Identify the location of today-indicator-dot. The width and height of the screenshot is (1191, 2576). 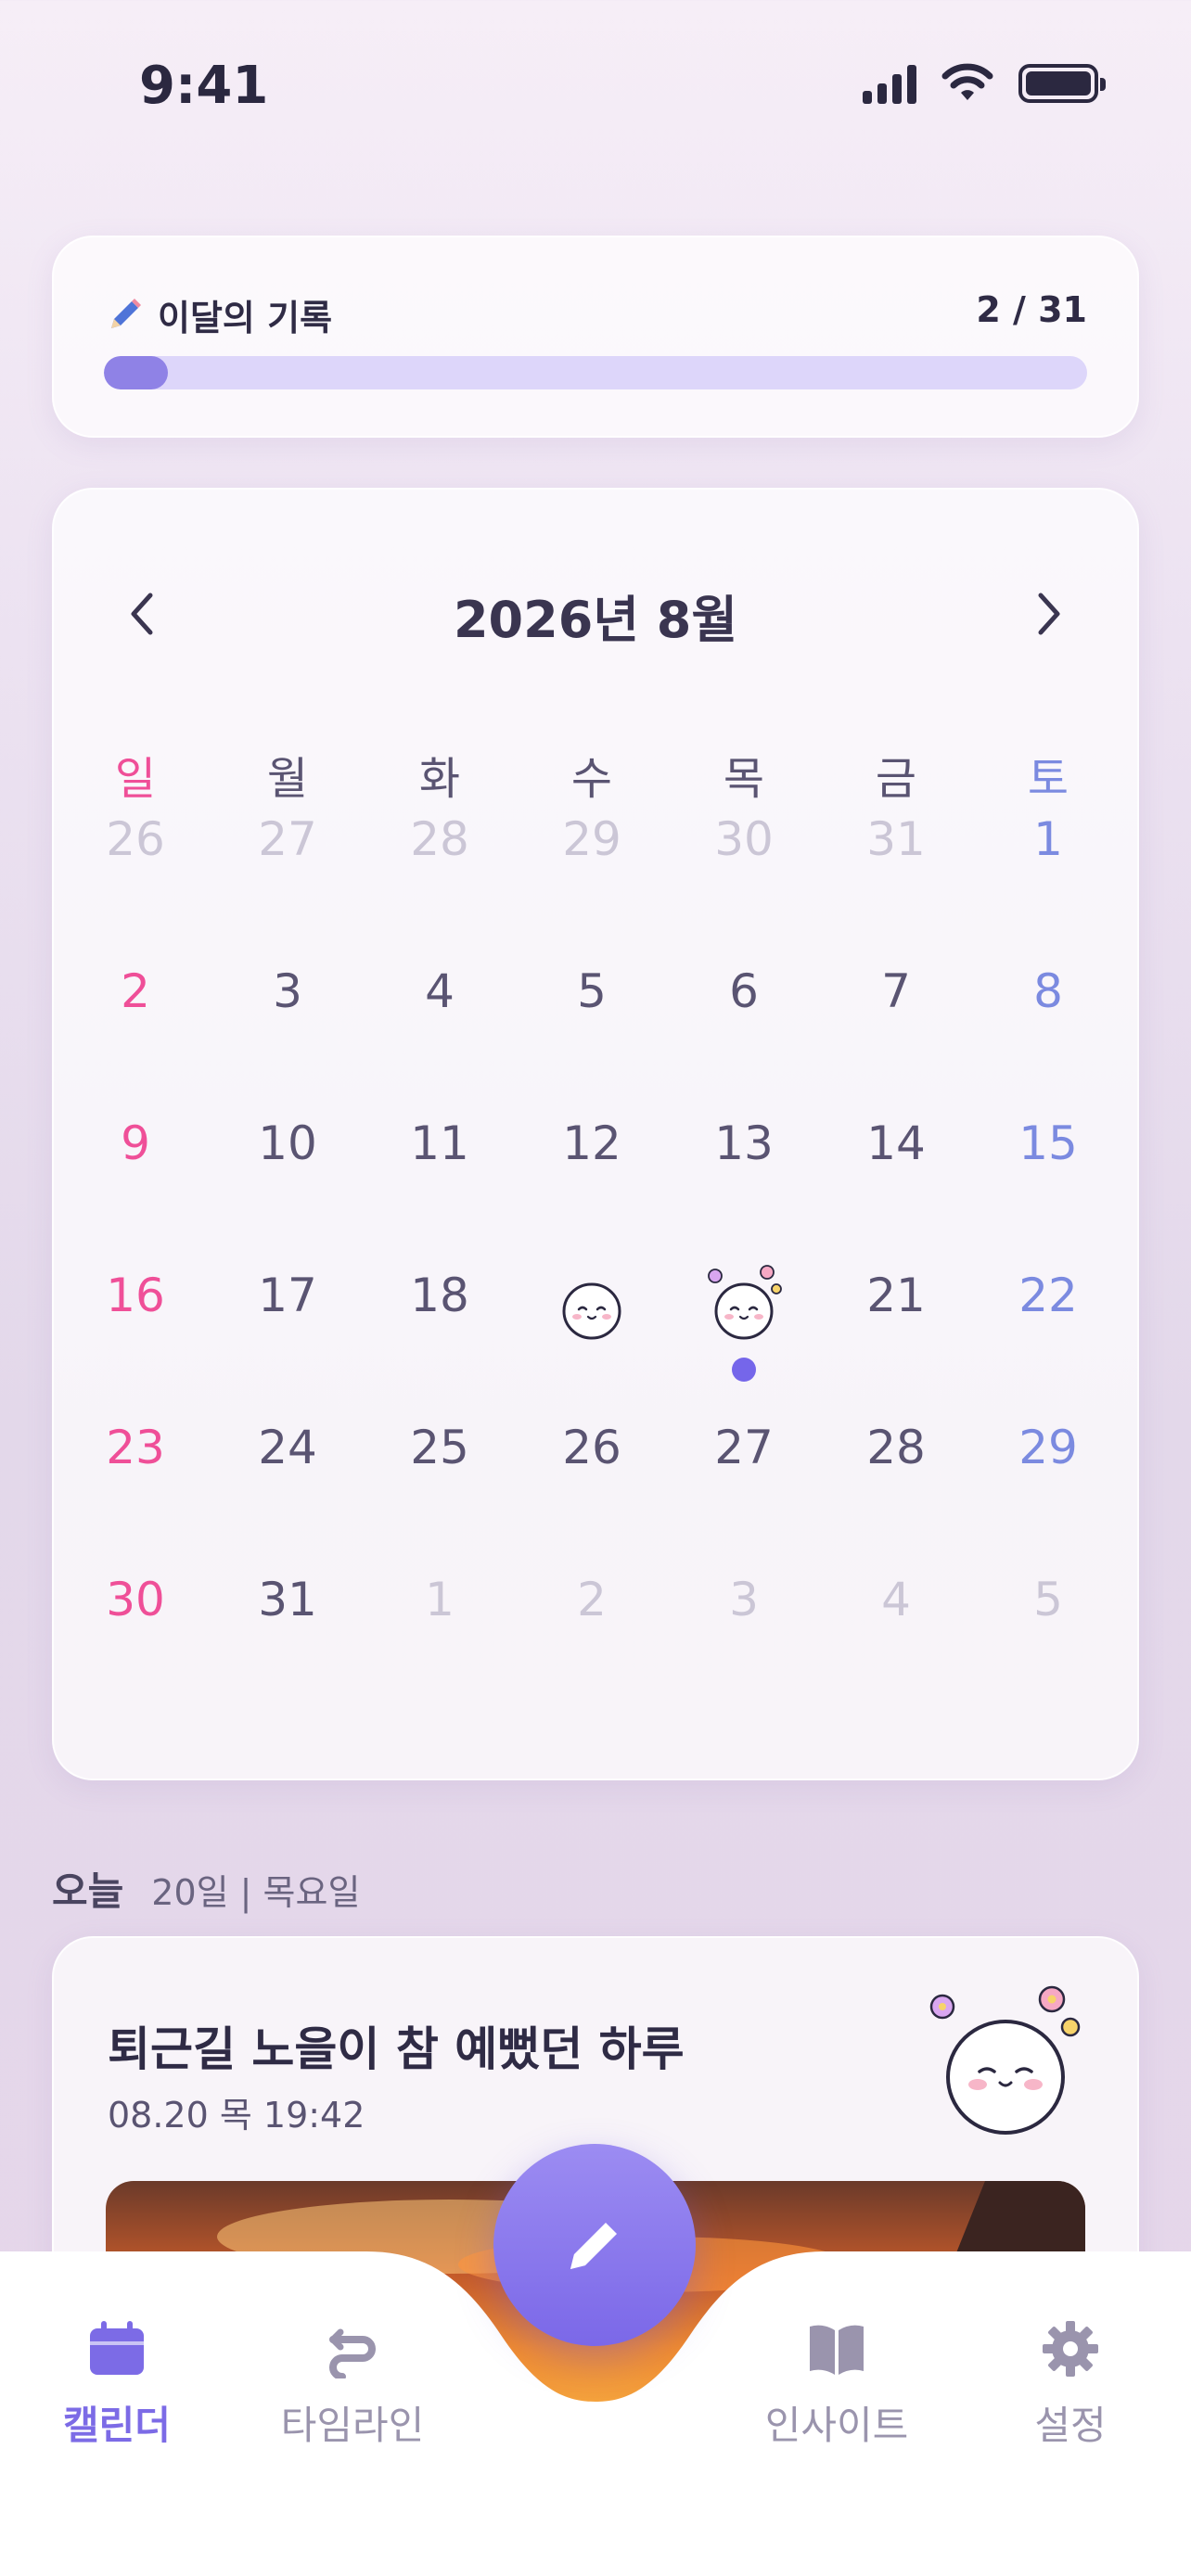
(744, 1370).